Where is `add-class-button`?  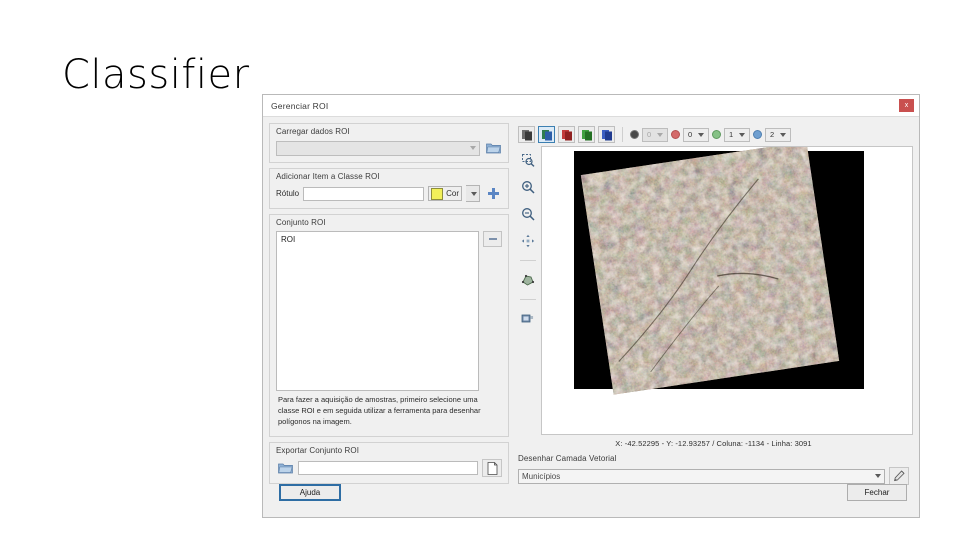
add-class-button is located at coordinates (493, 194).